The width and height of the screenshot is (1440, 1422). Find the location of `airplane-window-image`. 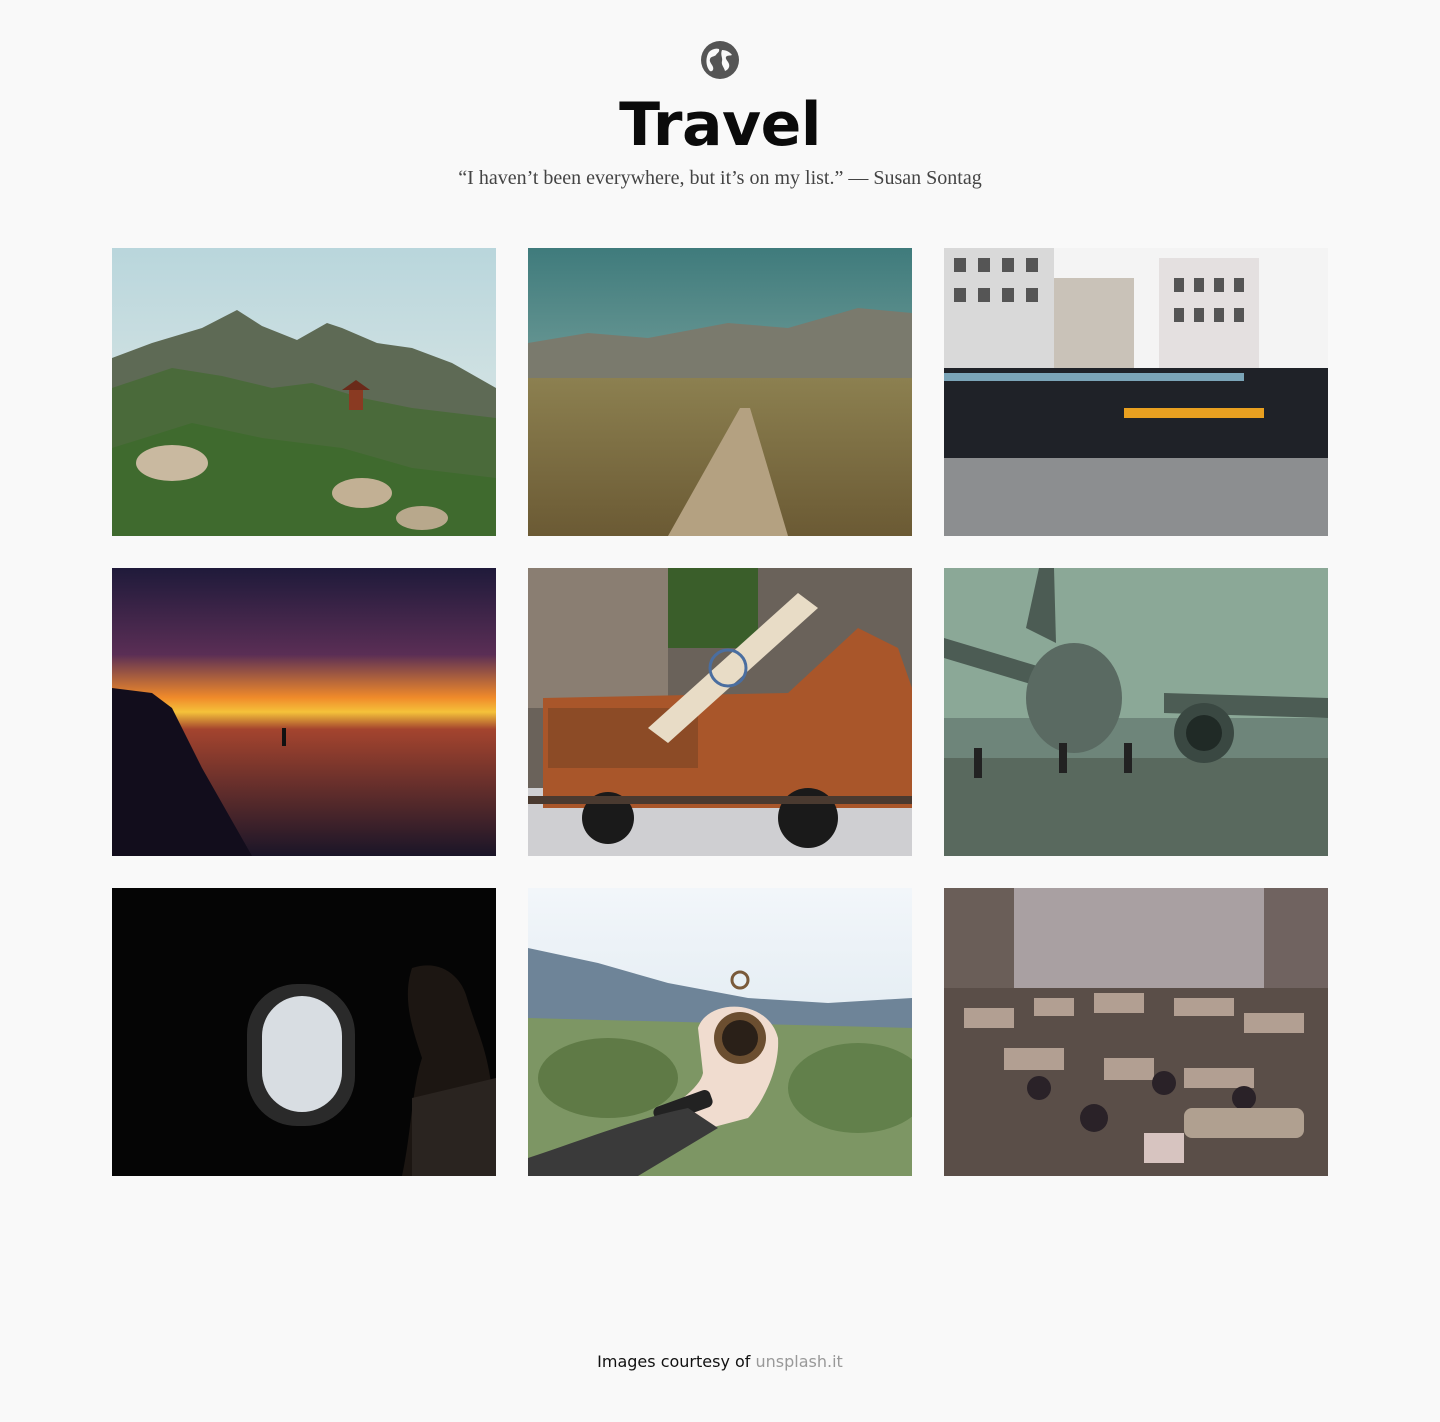

airplane-window-image is located at coordinates (304, 1032).